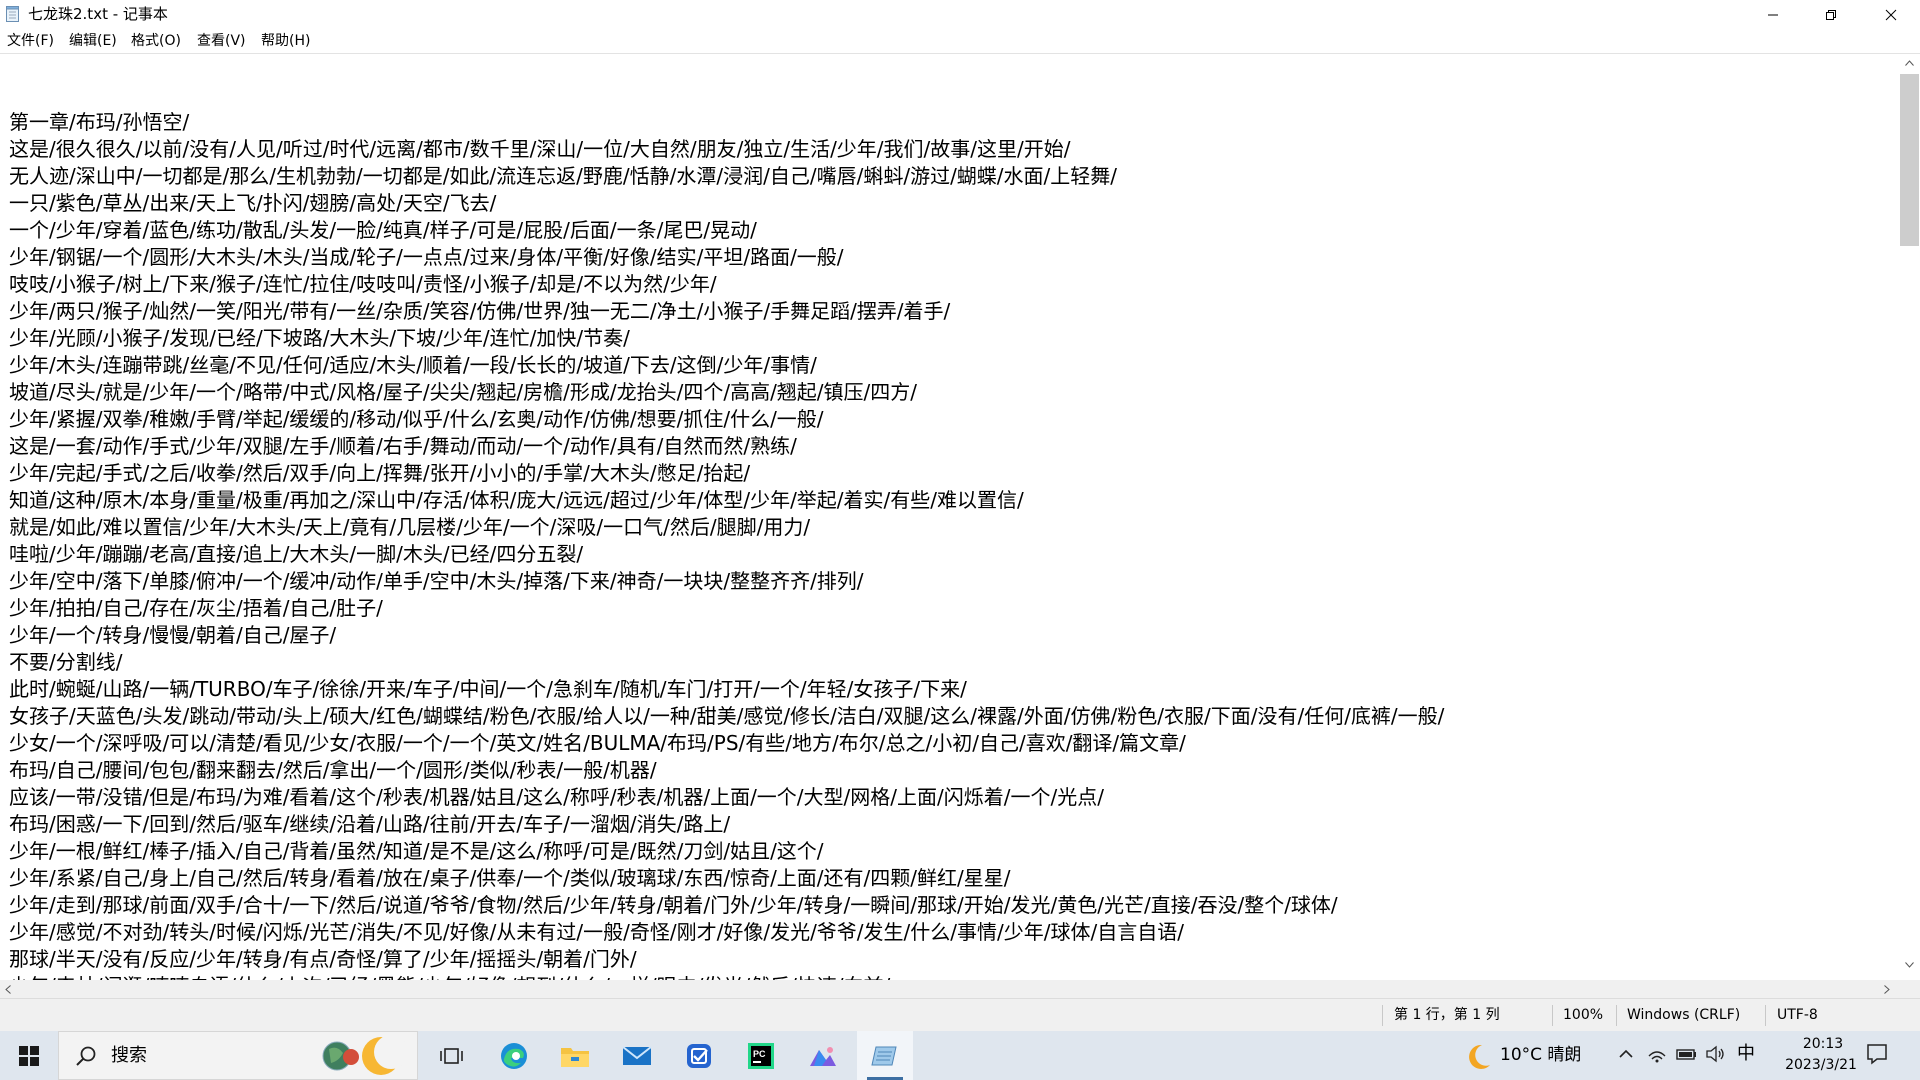 The height and width of the screenshot is (1080, 1920). What do you see at coordinates (66, 662) in the screenshot?
I see `text-line: 不要/分割线/` at bounding box center [66, 662].